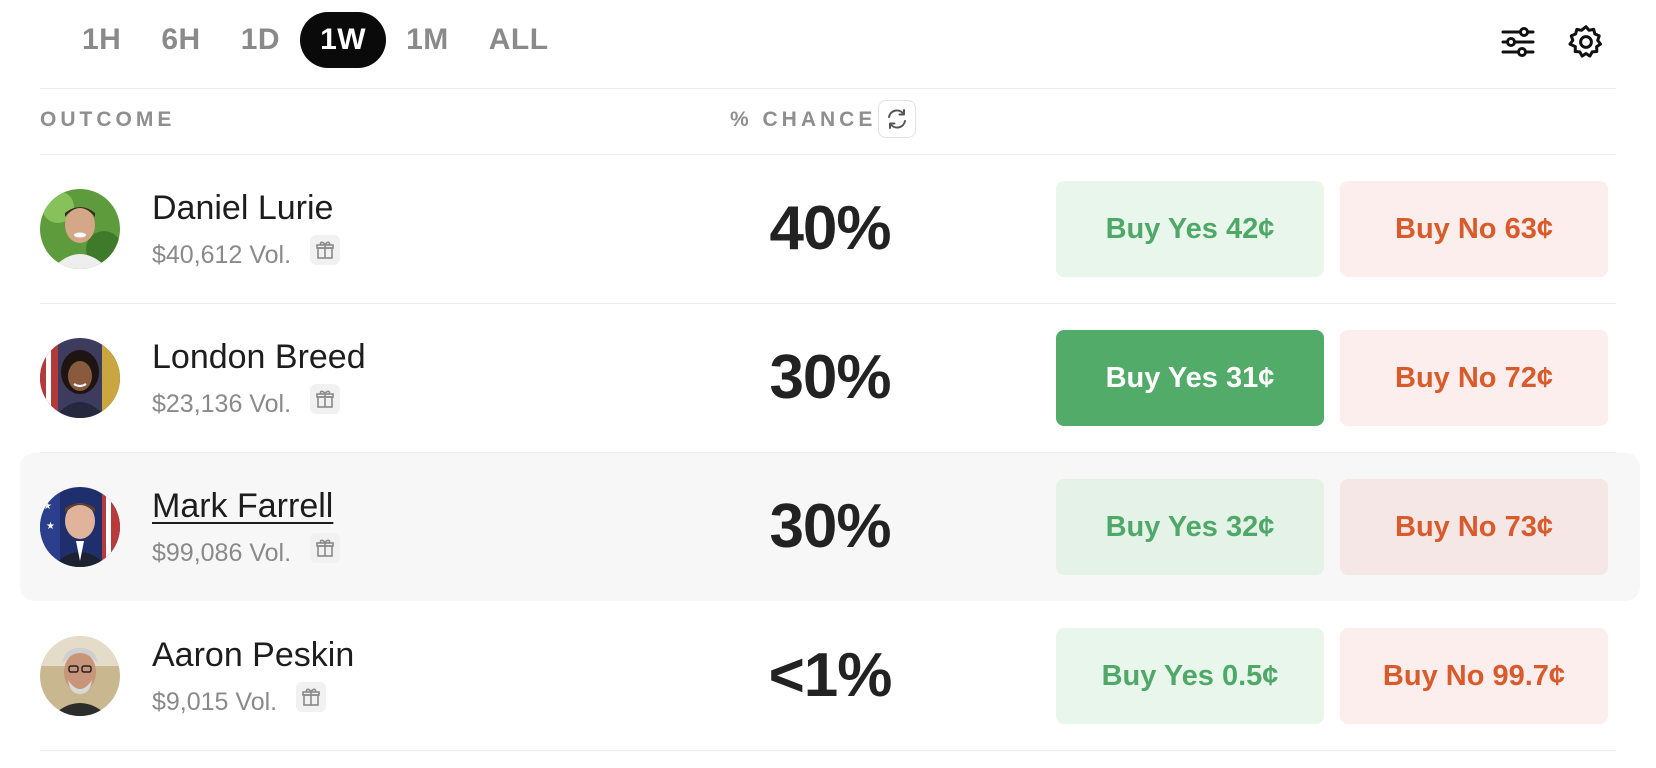 The height and width of the screenshot is (768, 1656). I want to click on outcome-volume: $40,612 Vol., so click(222, 255).